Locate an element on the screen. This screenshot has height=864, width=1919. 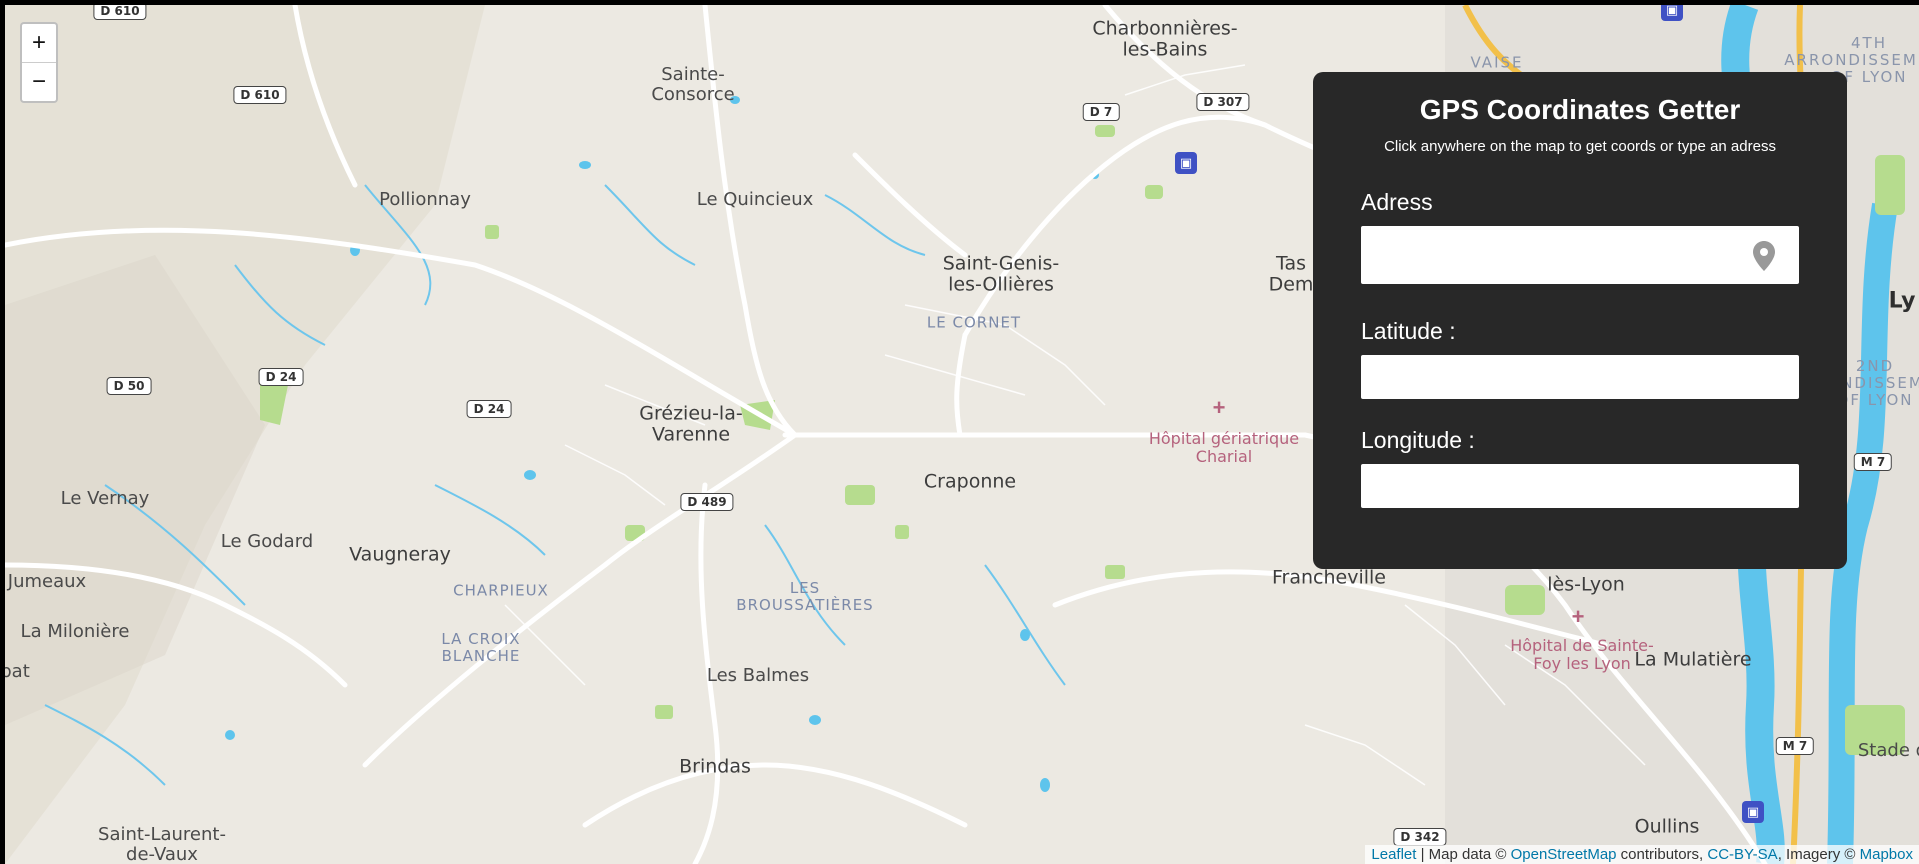
place-label: Le Quincieux is located at coordinates (755, 199).